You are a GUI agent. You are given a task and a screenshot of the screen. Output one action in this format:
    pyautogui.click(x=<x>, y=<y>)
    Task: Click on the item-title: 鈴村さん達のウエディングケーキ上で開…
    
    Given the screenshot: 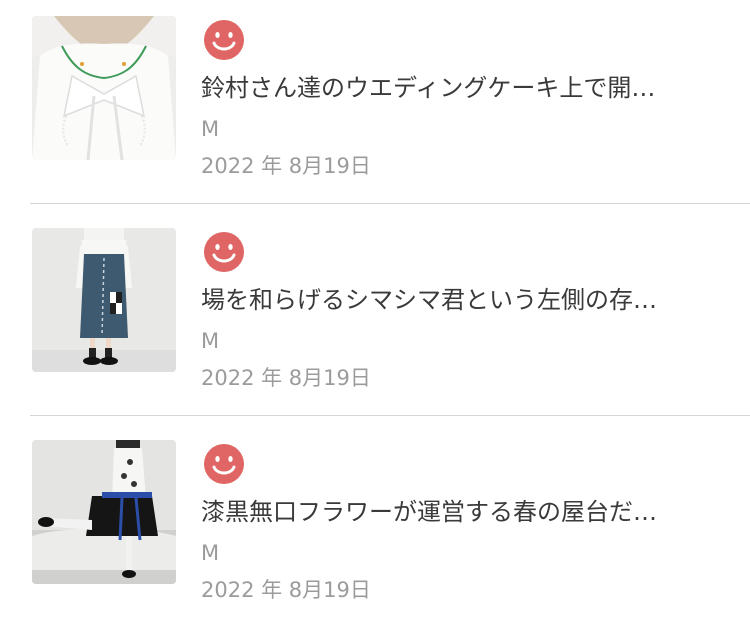 What is the action you would take?
    pyautogui.click(x=456, y=88)
    